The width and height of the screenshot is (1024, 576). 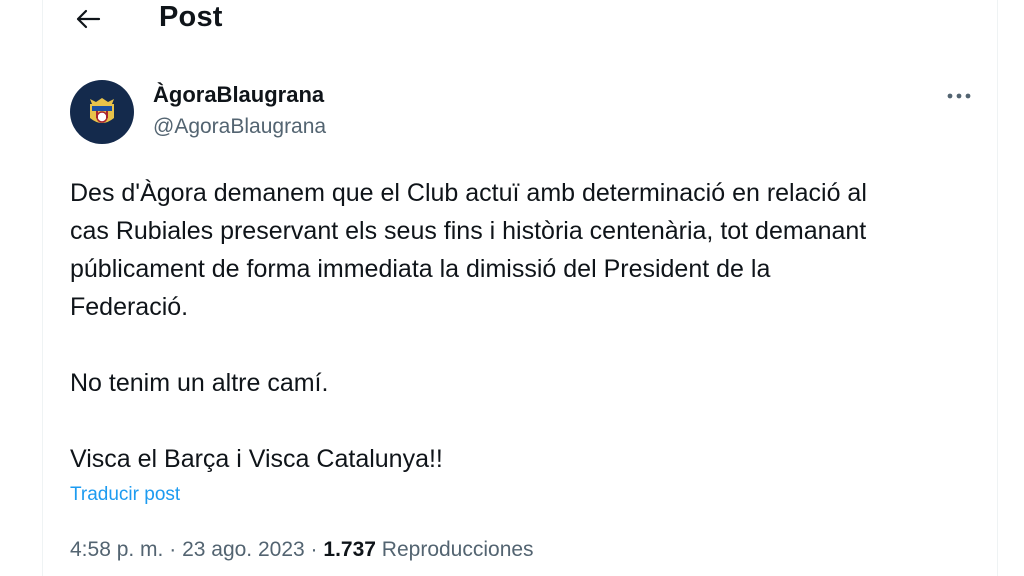 I want to click on author-handle: @AgoraBlaugrana, so click(x=239, y=127).